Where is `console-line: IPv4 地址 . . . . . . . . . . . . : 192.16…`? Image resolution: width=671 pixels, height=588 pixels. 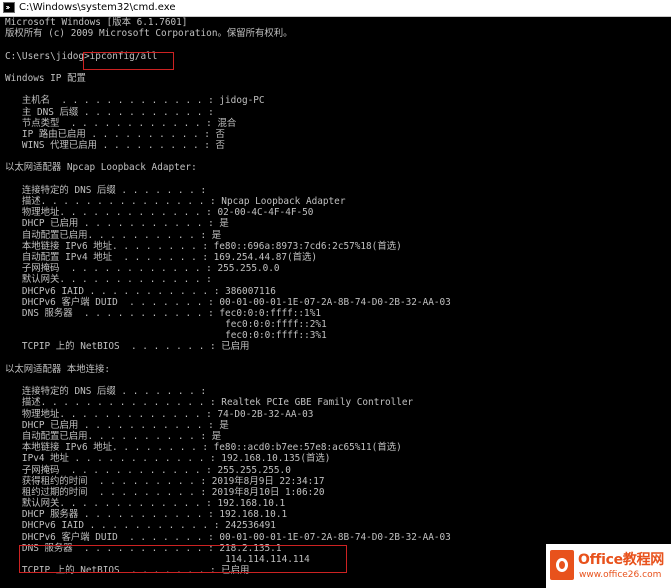
console-line: IPv4 地址 . . . . . . . . . . . . : 192.16… is located at coordinates (168, 459).